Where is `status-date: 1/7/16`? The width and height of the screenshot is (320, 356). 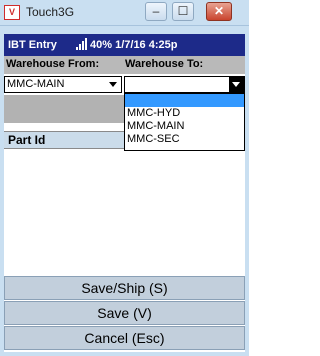
status-date: 1/7/16 is located at coordinates (130, 45).